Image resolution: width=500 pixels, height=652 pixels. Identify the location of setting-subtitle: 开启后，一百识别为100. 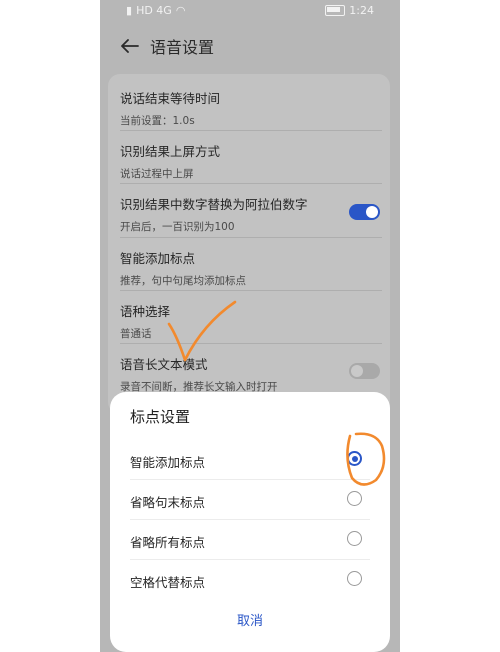
(177, 227).